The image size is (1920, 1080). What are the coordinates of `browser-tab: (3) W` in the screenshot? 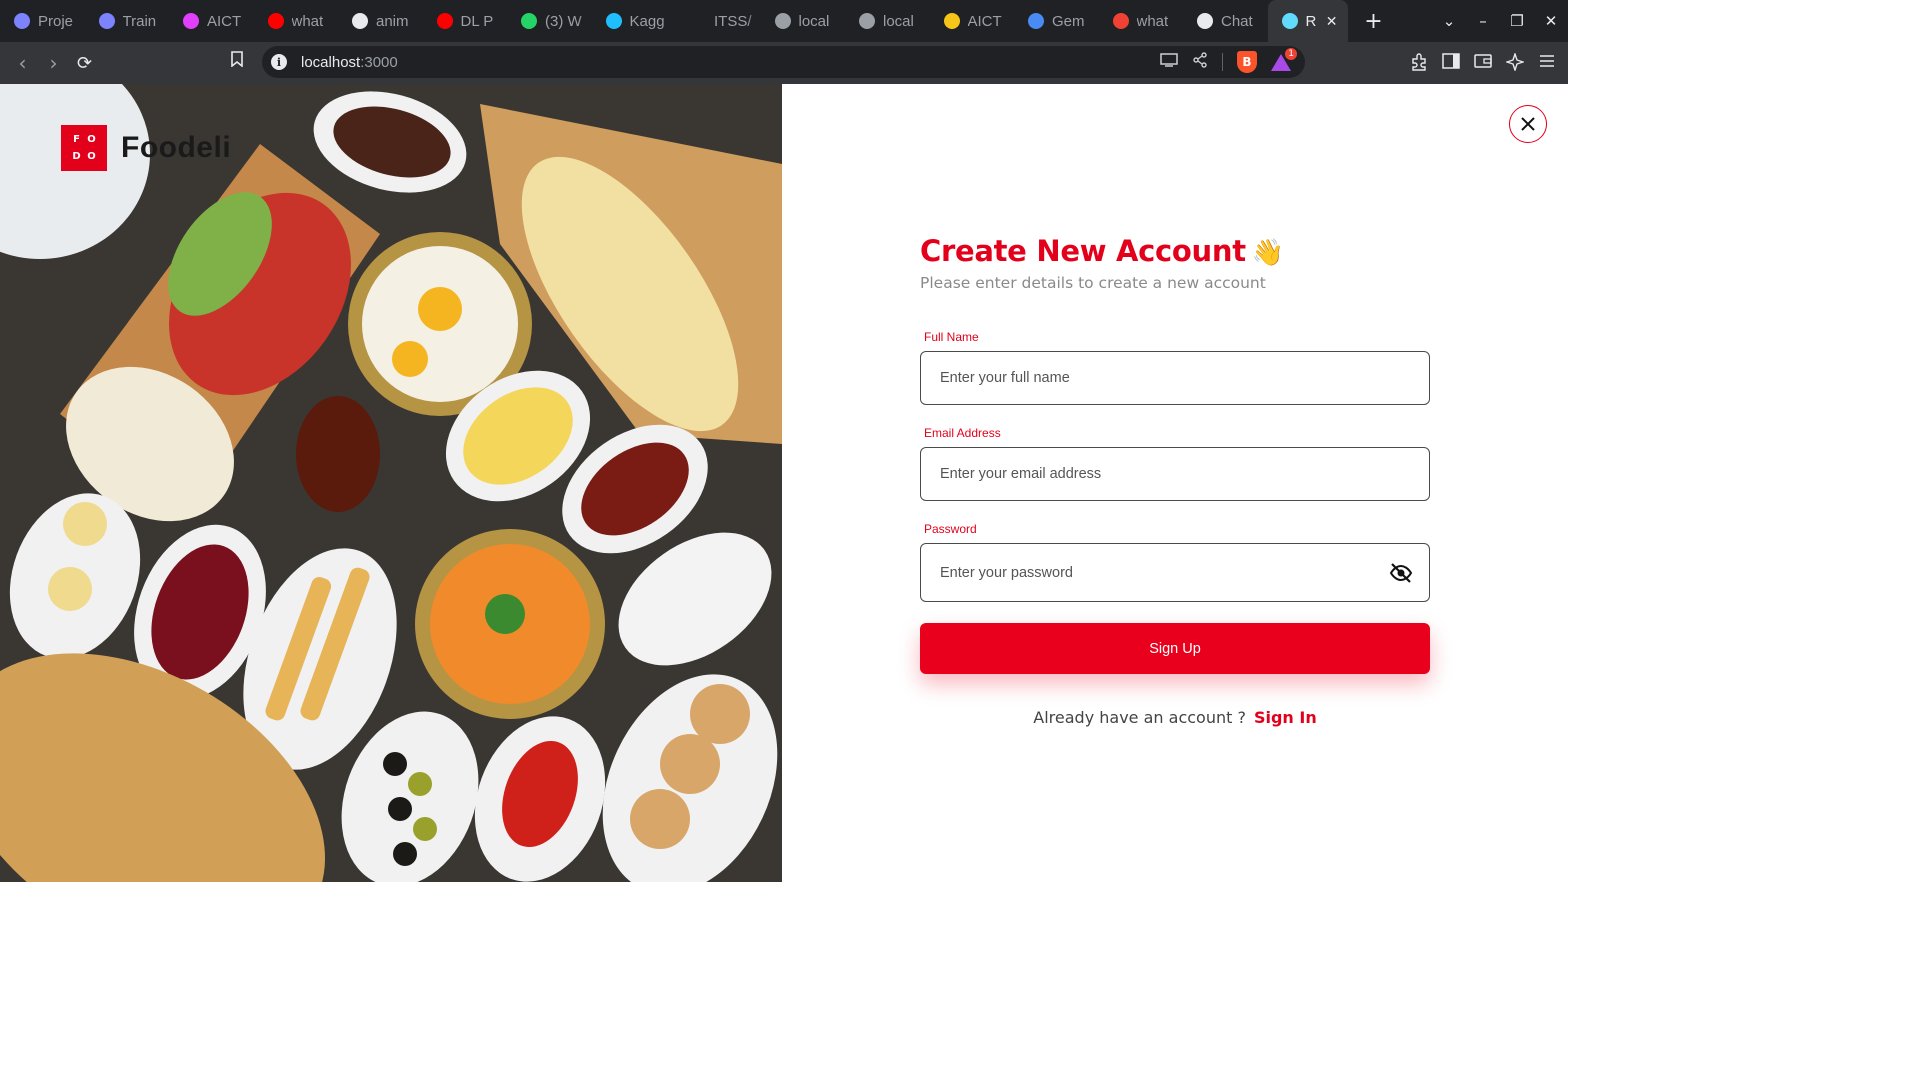 It's located at (549, 21).